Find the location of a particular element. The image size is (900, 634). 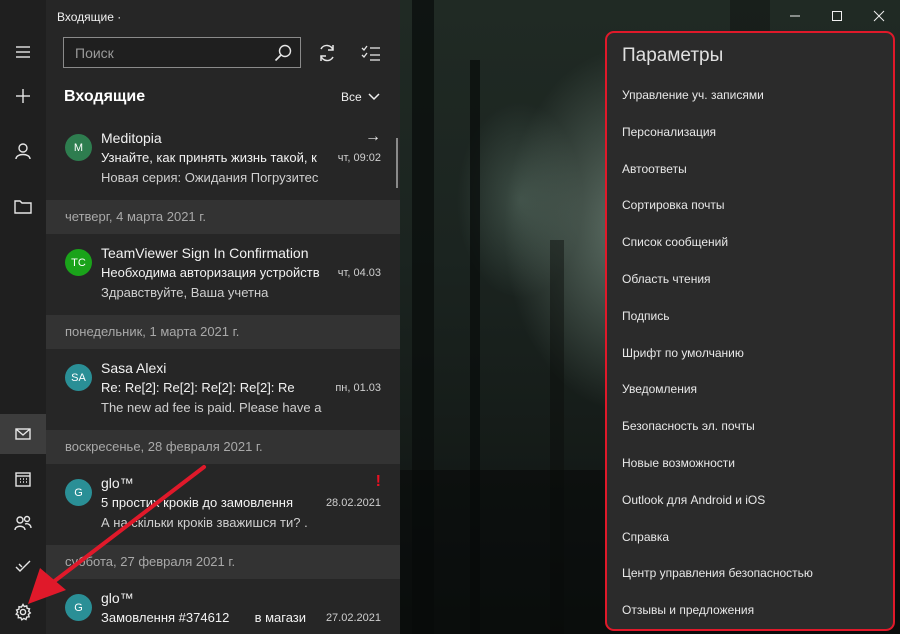

settings-item-accounts: Управление уч. записями is located at coordinates (717, 103).